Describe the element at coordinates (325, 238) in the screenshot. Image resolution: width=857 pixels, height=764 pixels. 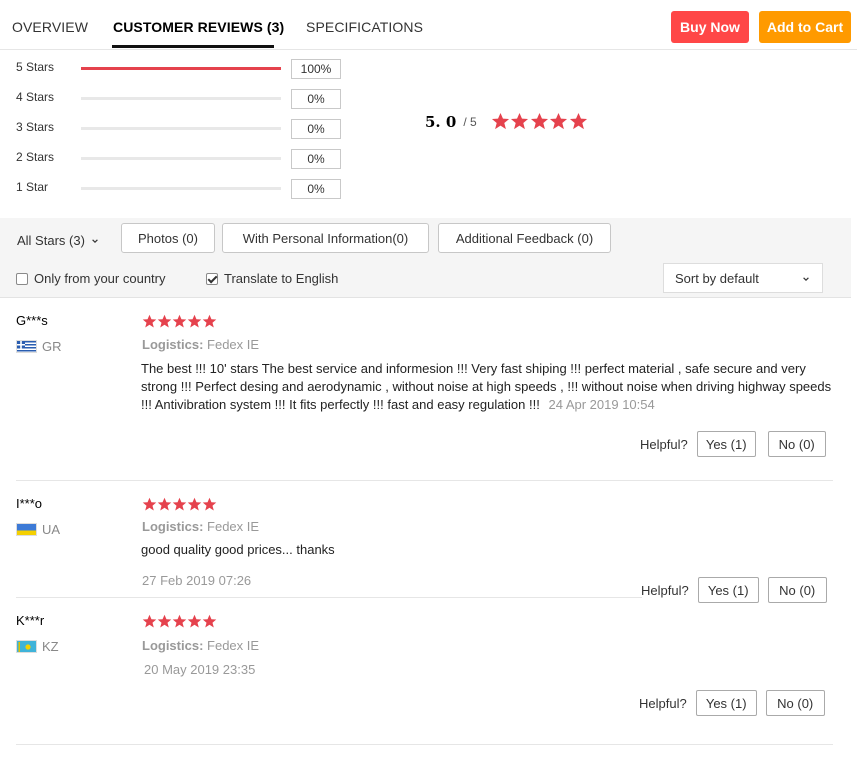
I see `personal-info-filter-button: With Personal Information(0)` at that location.